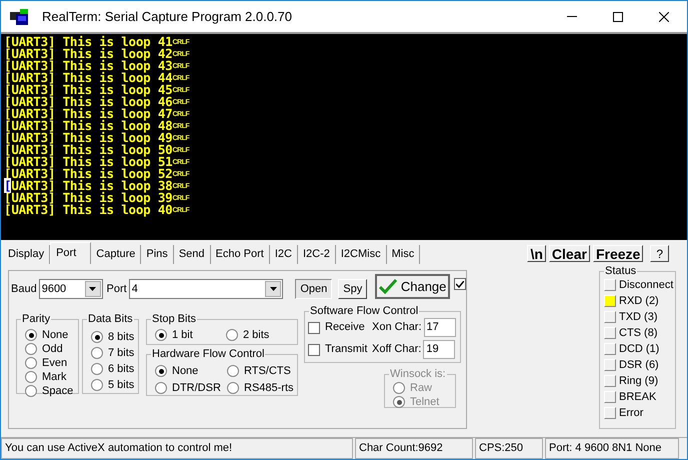 Image resolution: width=688 pixels, height=460 pixels. I want to click on status-bar-section: CPS:250, so click(509, 448).